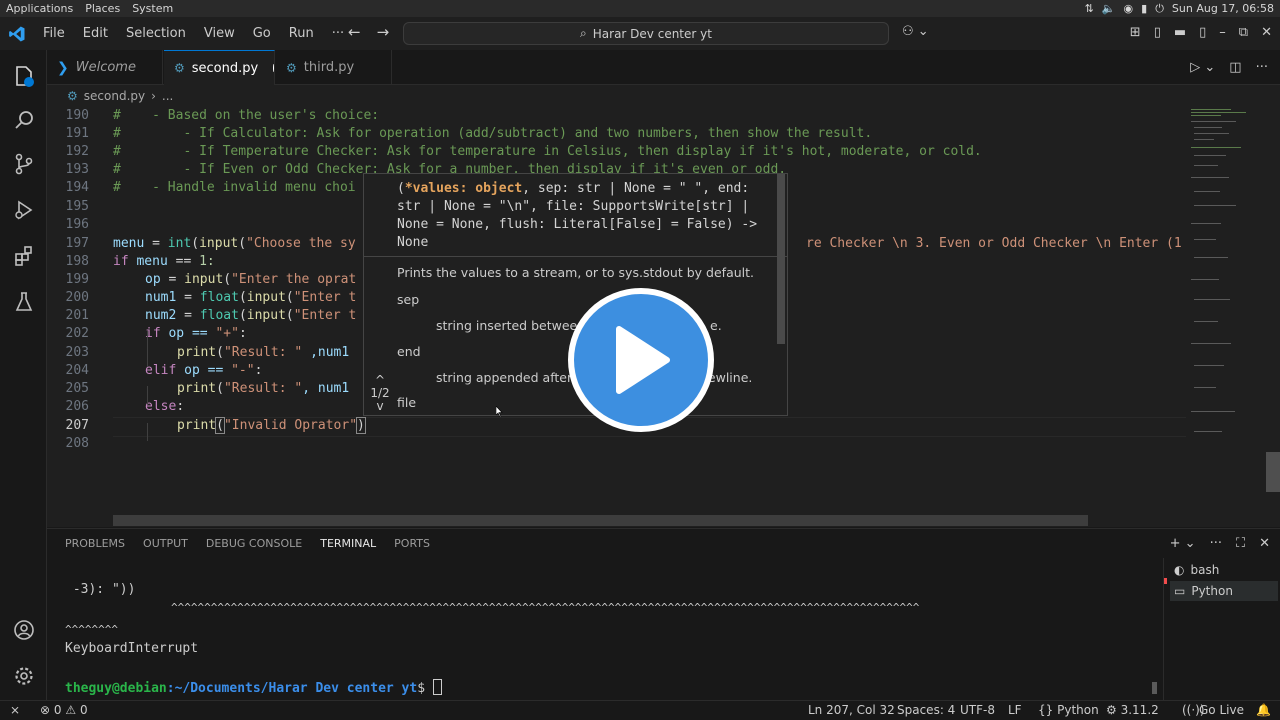 The width and height of the screenshot is (1280, 720). I want to click on menu-go: Go, so click(262, 33).